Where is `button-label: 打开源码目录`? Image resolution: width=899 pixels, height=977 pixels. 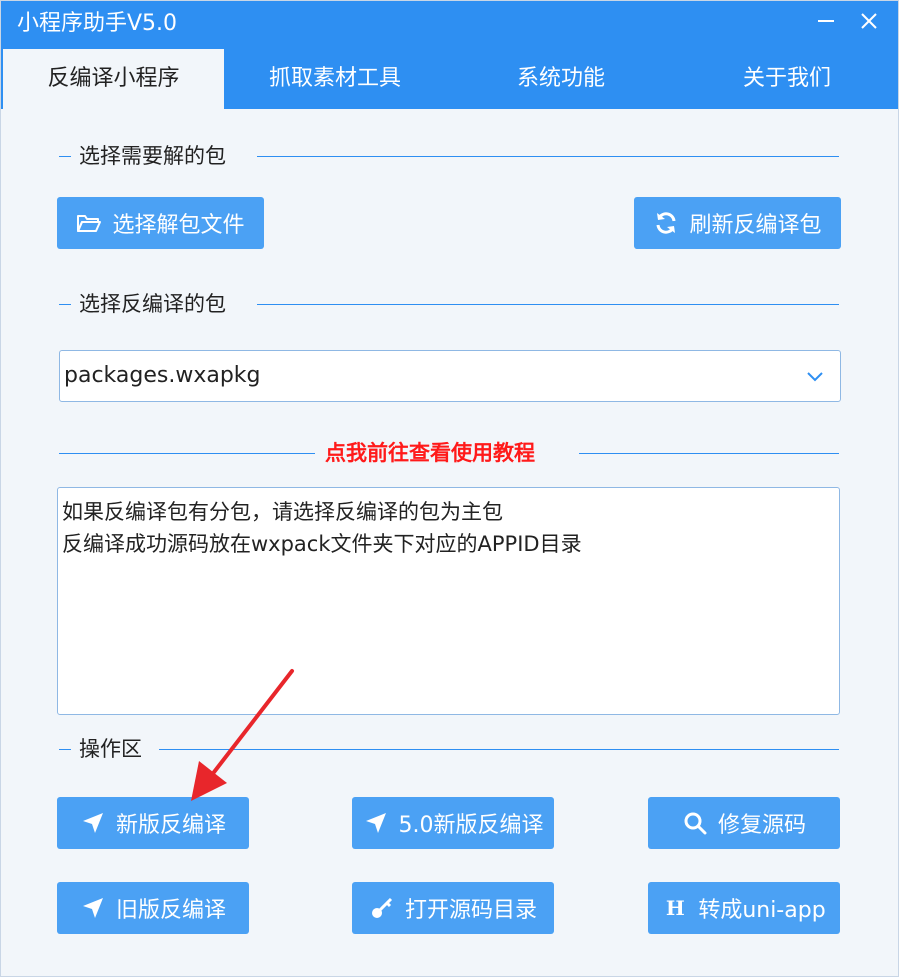
button-label: 打开源码目录 is located at coordinates (470, 910).